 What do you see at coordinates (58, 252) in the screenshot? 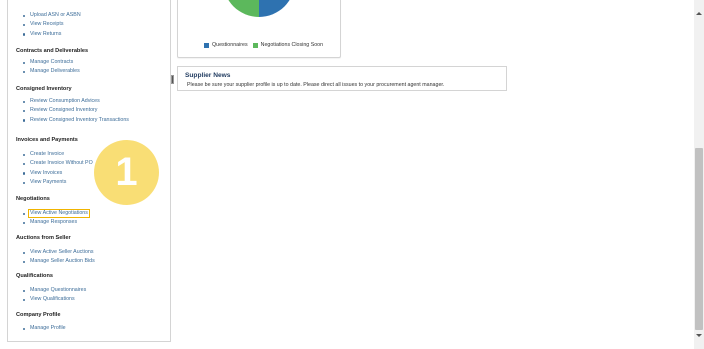
I see `sidebar-item-view-seller-auctions: View Active Seller Auctions` at bounding box center [58, 252].